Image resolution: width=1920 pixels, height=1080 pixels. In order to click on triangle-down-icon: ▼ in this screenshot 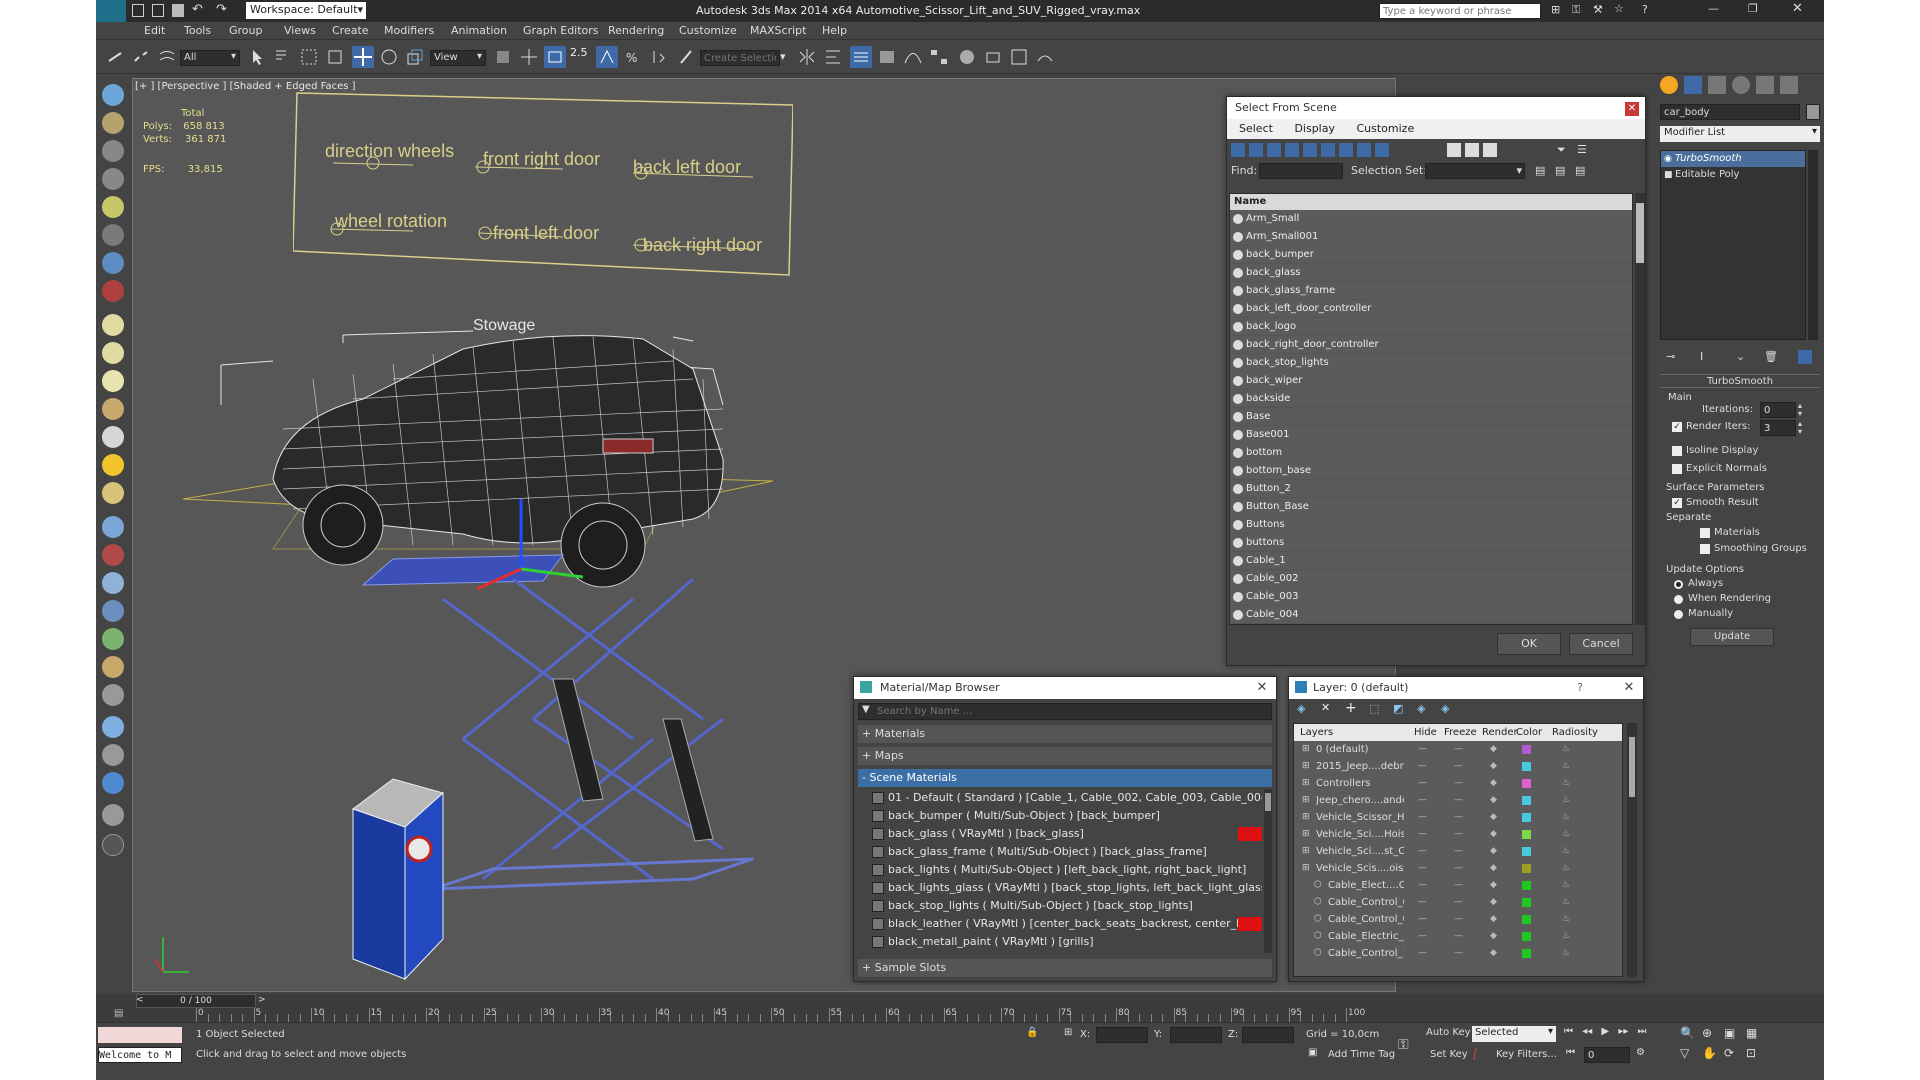, I will do `click(866, 709)`.